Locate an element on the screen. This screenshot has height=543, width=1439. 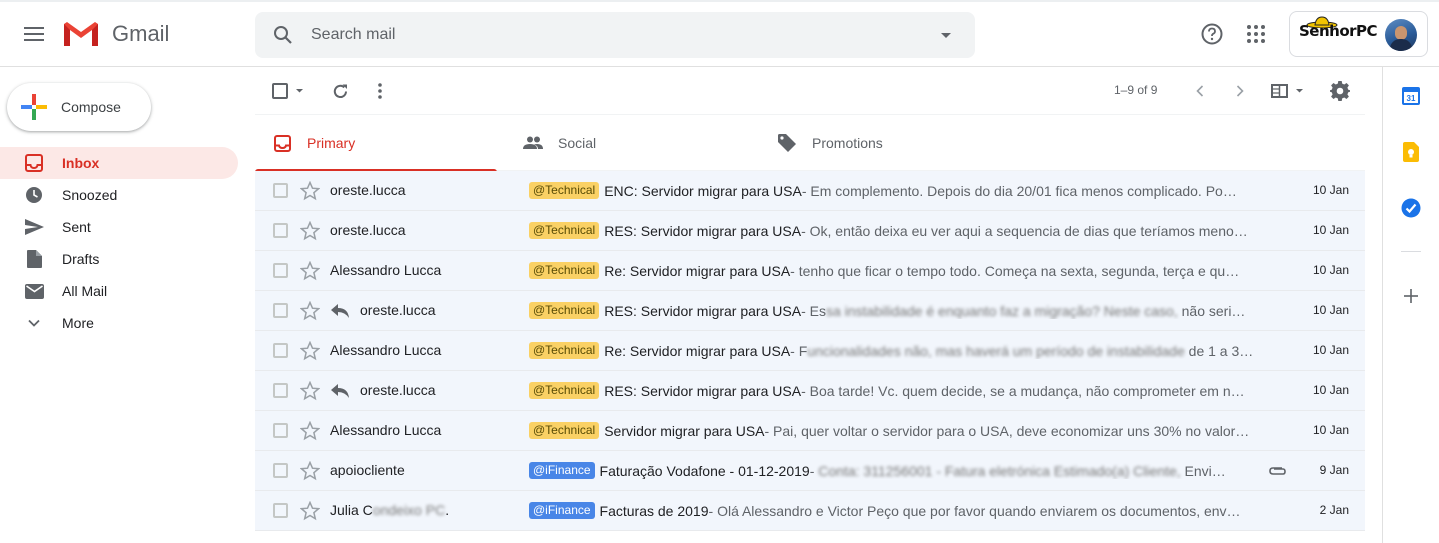
support-button is located at coordinates (1212, 34).